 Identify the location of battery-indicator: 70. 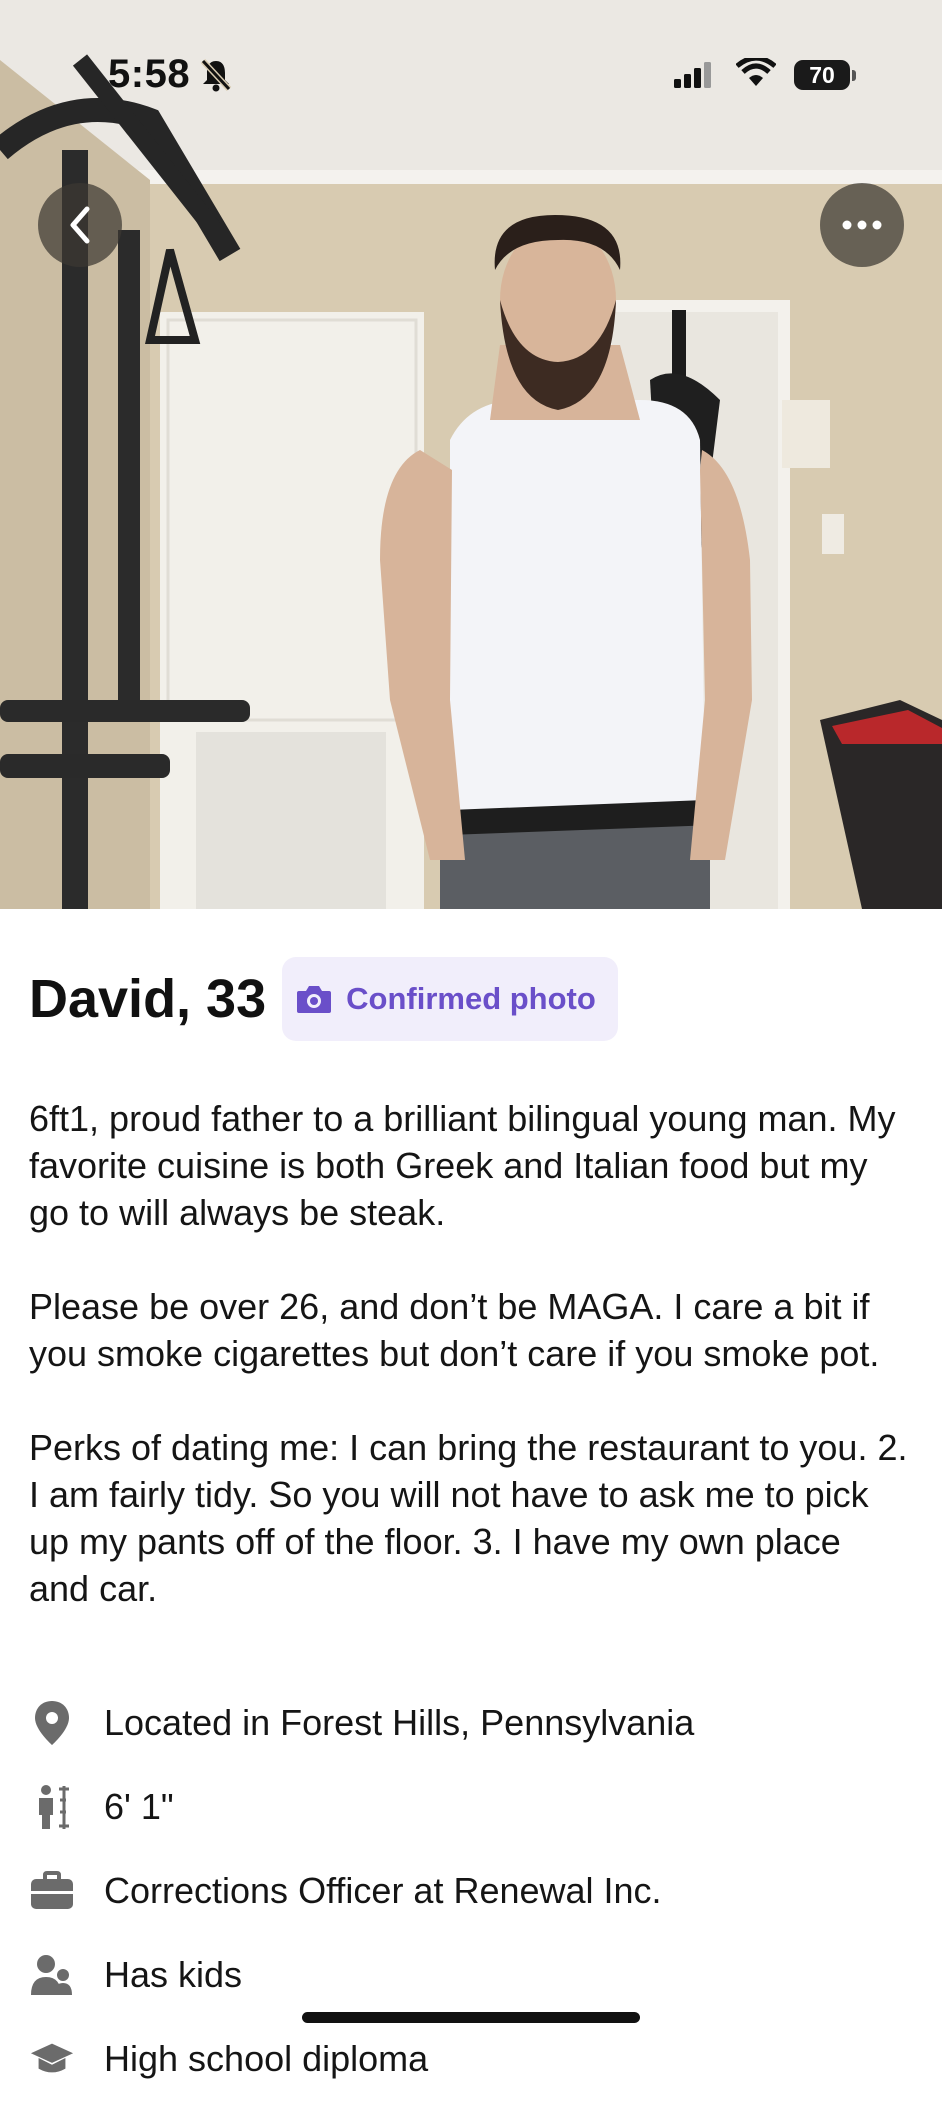
(825, 75).